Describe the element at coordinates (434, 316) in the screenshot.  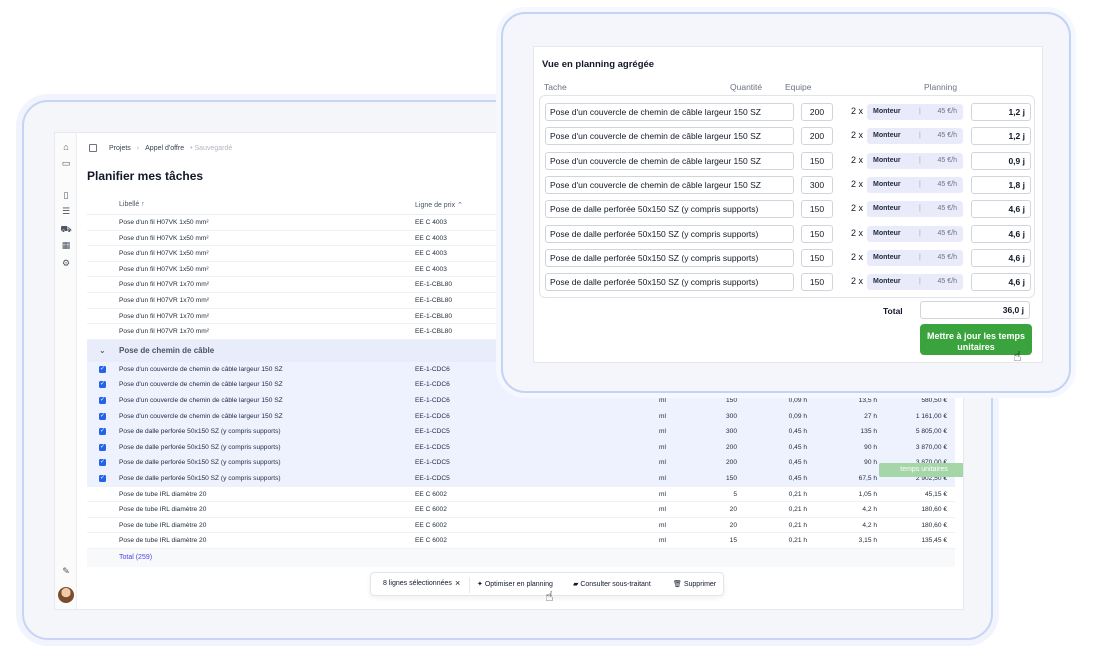
I see `row-price-line: EE-1-CBL80` at that location.